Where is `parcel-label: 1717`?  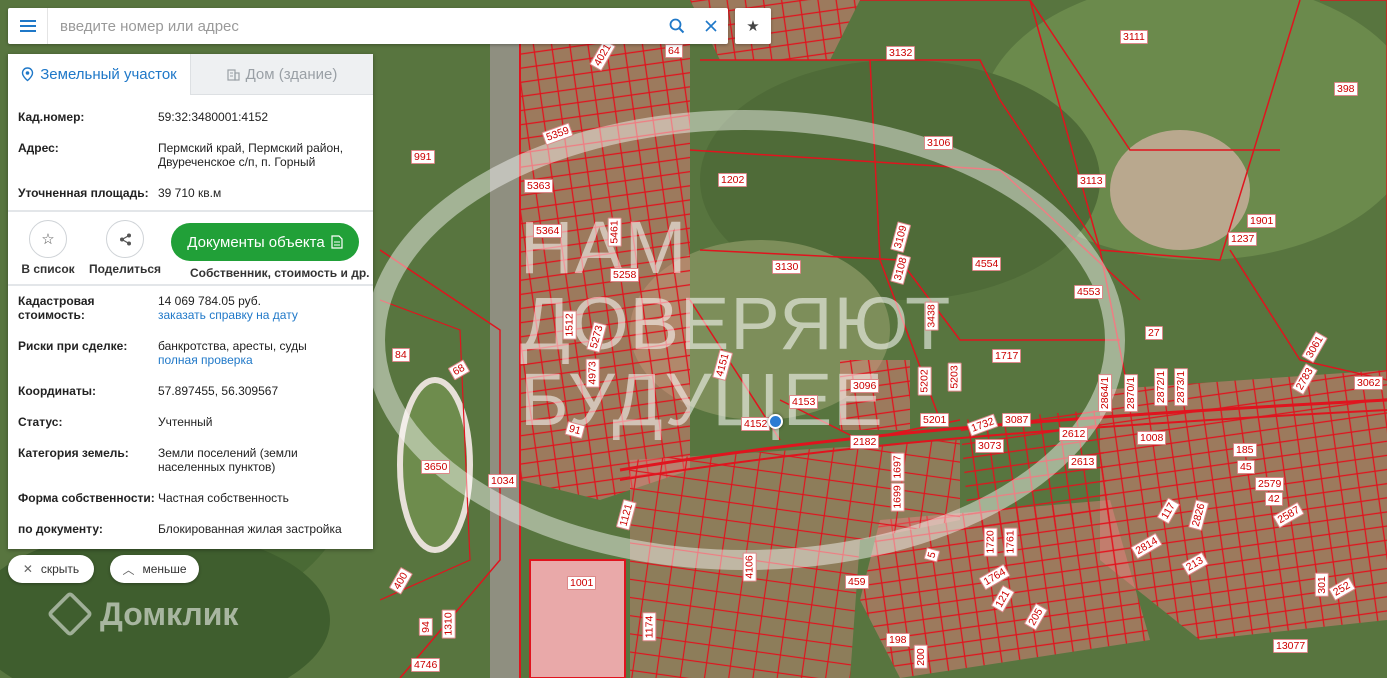
parcel-label: 1717 is located at coordinates (1007, 356).